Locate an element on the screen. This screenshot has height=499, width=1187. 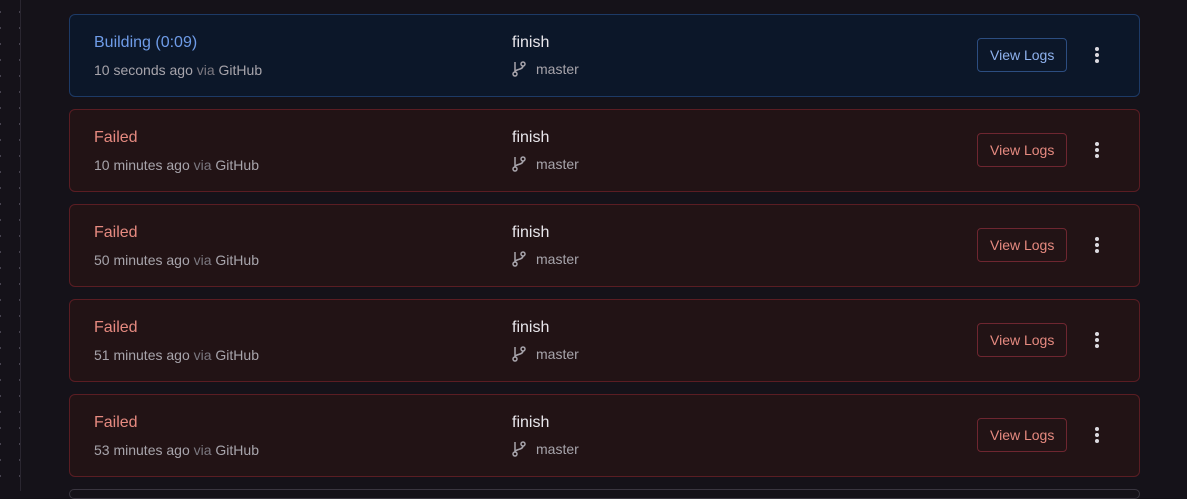
deployment-time: 53 minutes ago is located at coordinates (142, 450).